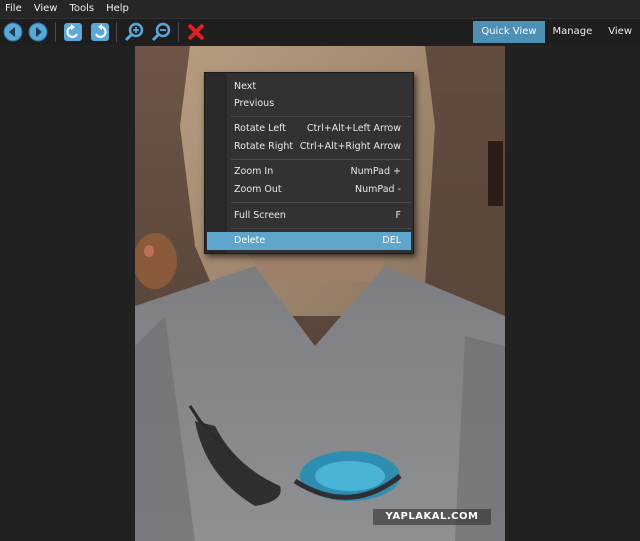 Image resolution: width=640 pixels, height=541 pixels. Describe the element at coordinates (319, 87) in the screenshot. I see `menu-item-next: Next` at that location.